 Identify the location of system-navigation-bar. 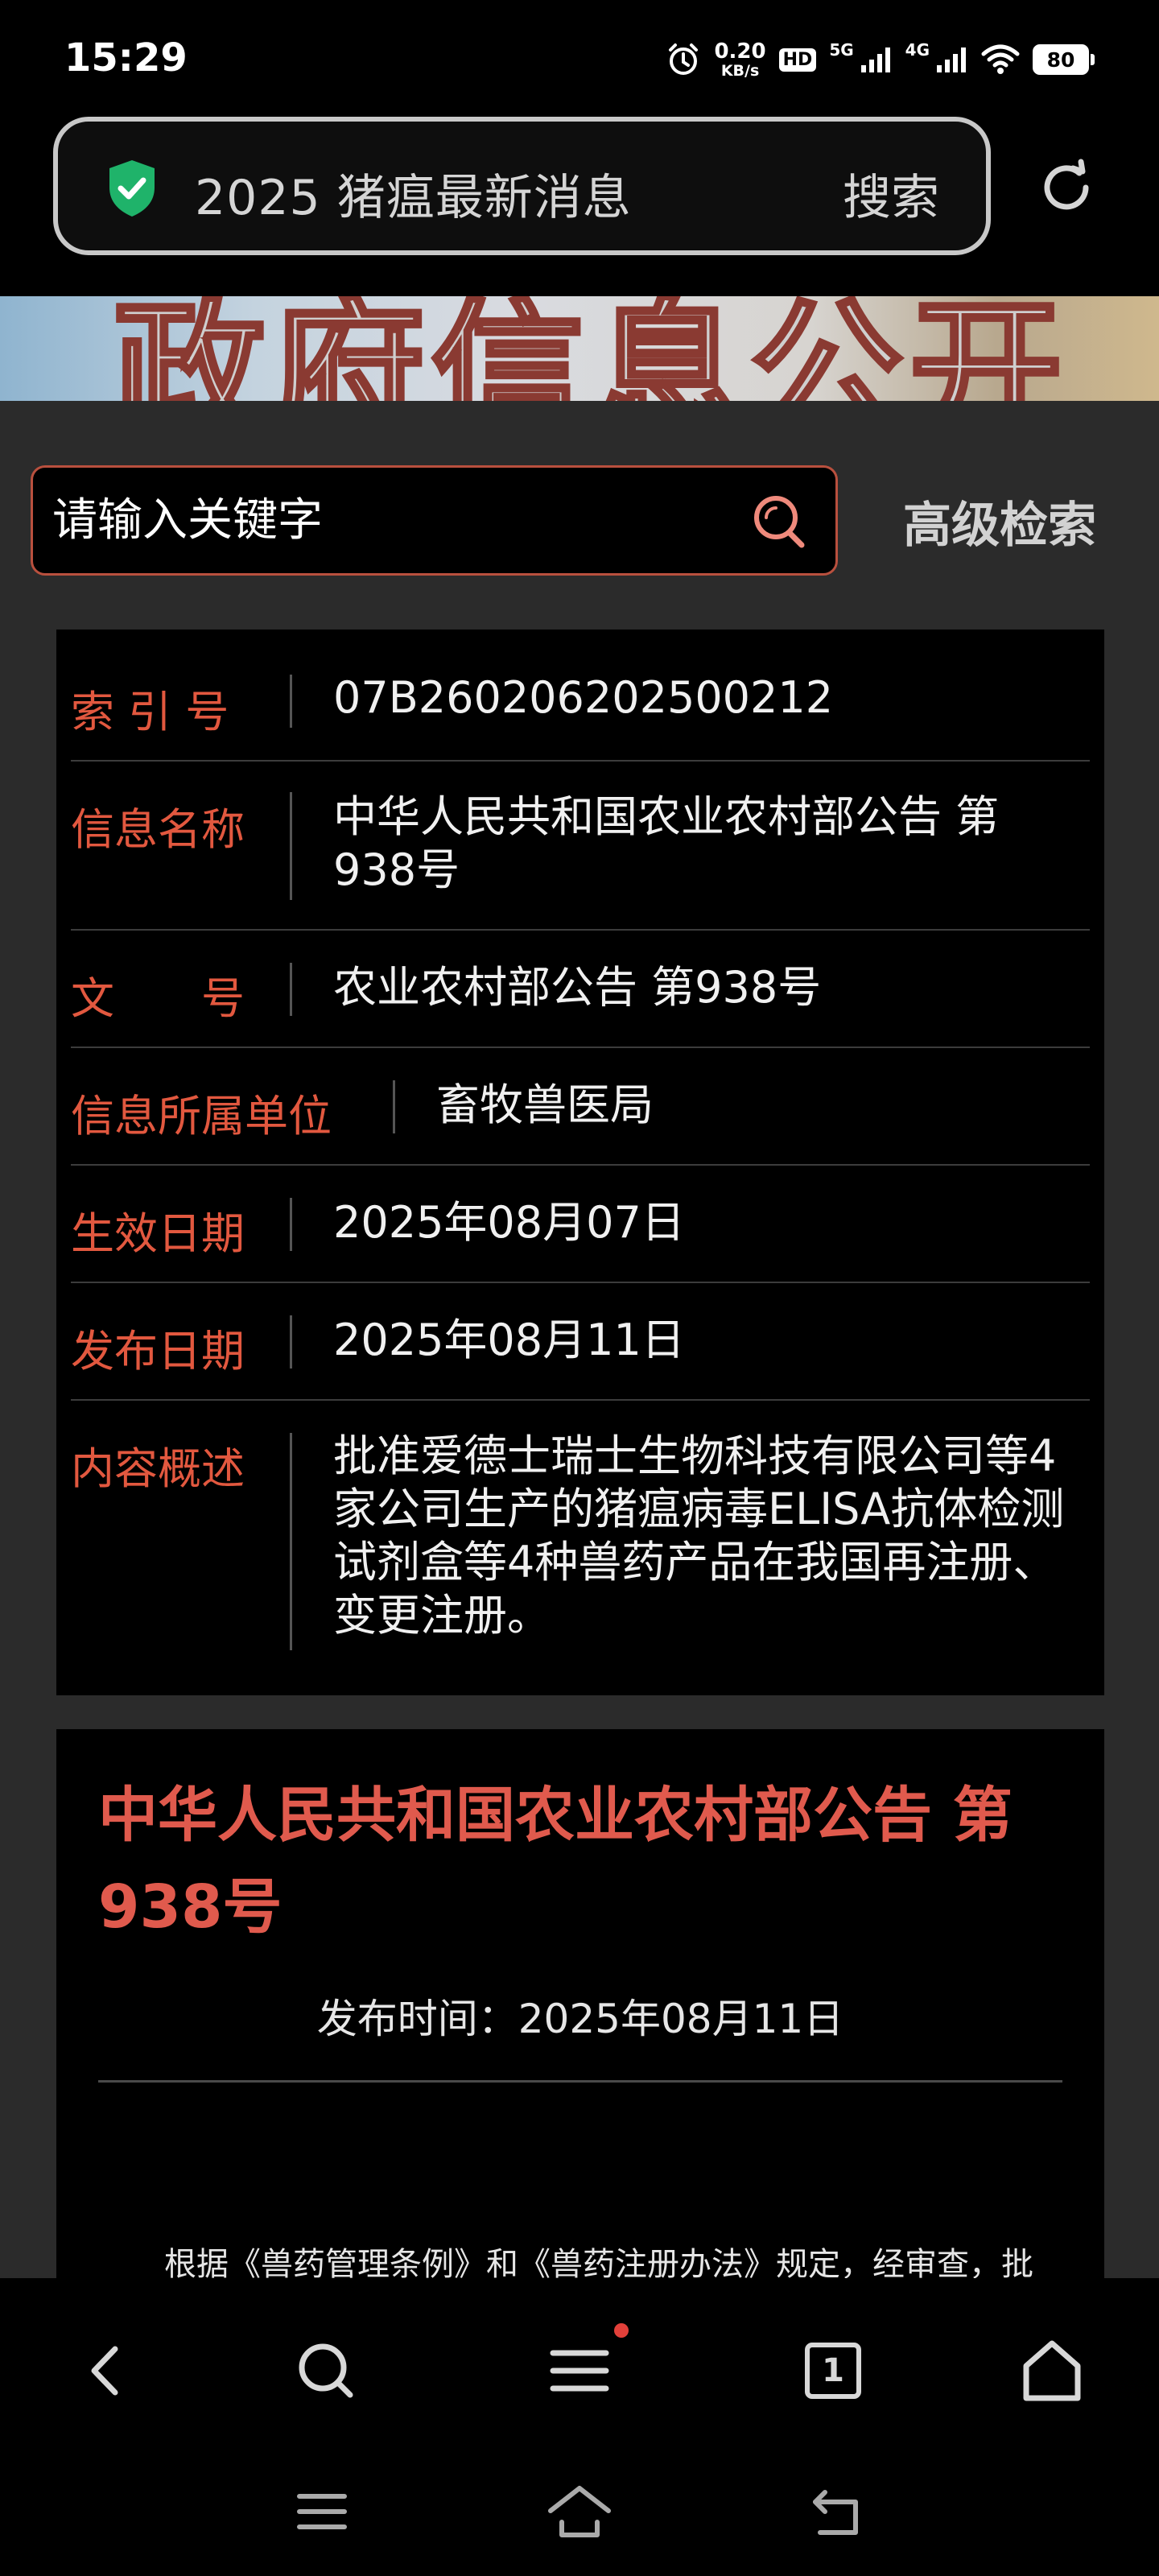
(579, 2511).